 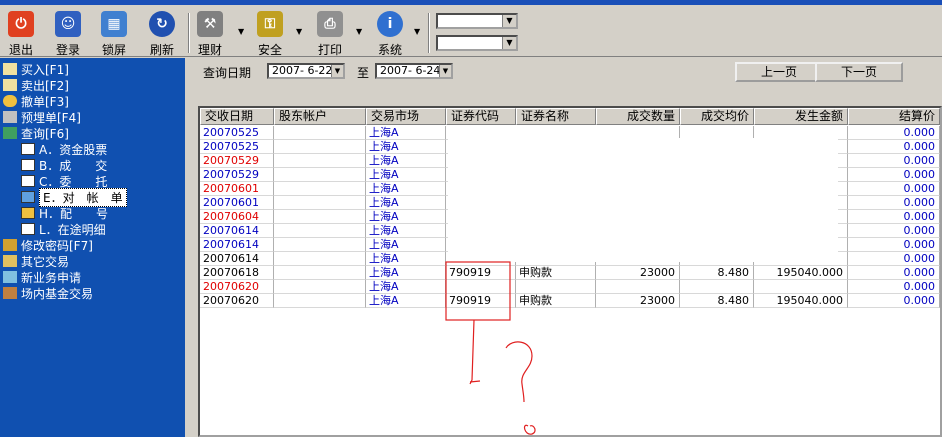 What do you see at coordinates (28, 197) in the screenshot?
I see `transfer-icon` at bounding box center [28, 197].